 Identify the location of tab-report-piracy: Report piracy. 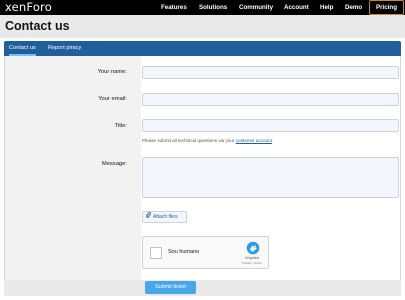
(64, 48).